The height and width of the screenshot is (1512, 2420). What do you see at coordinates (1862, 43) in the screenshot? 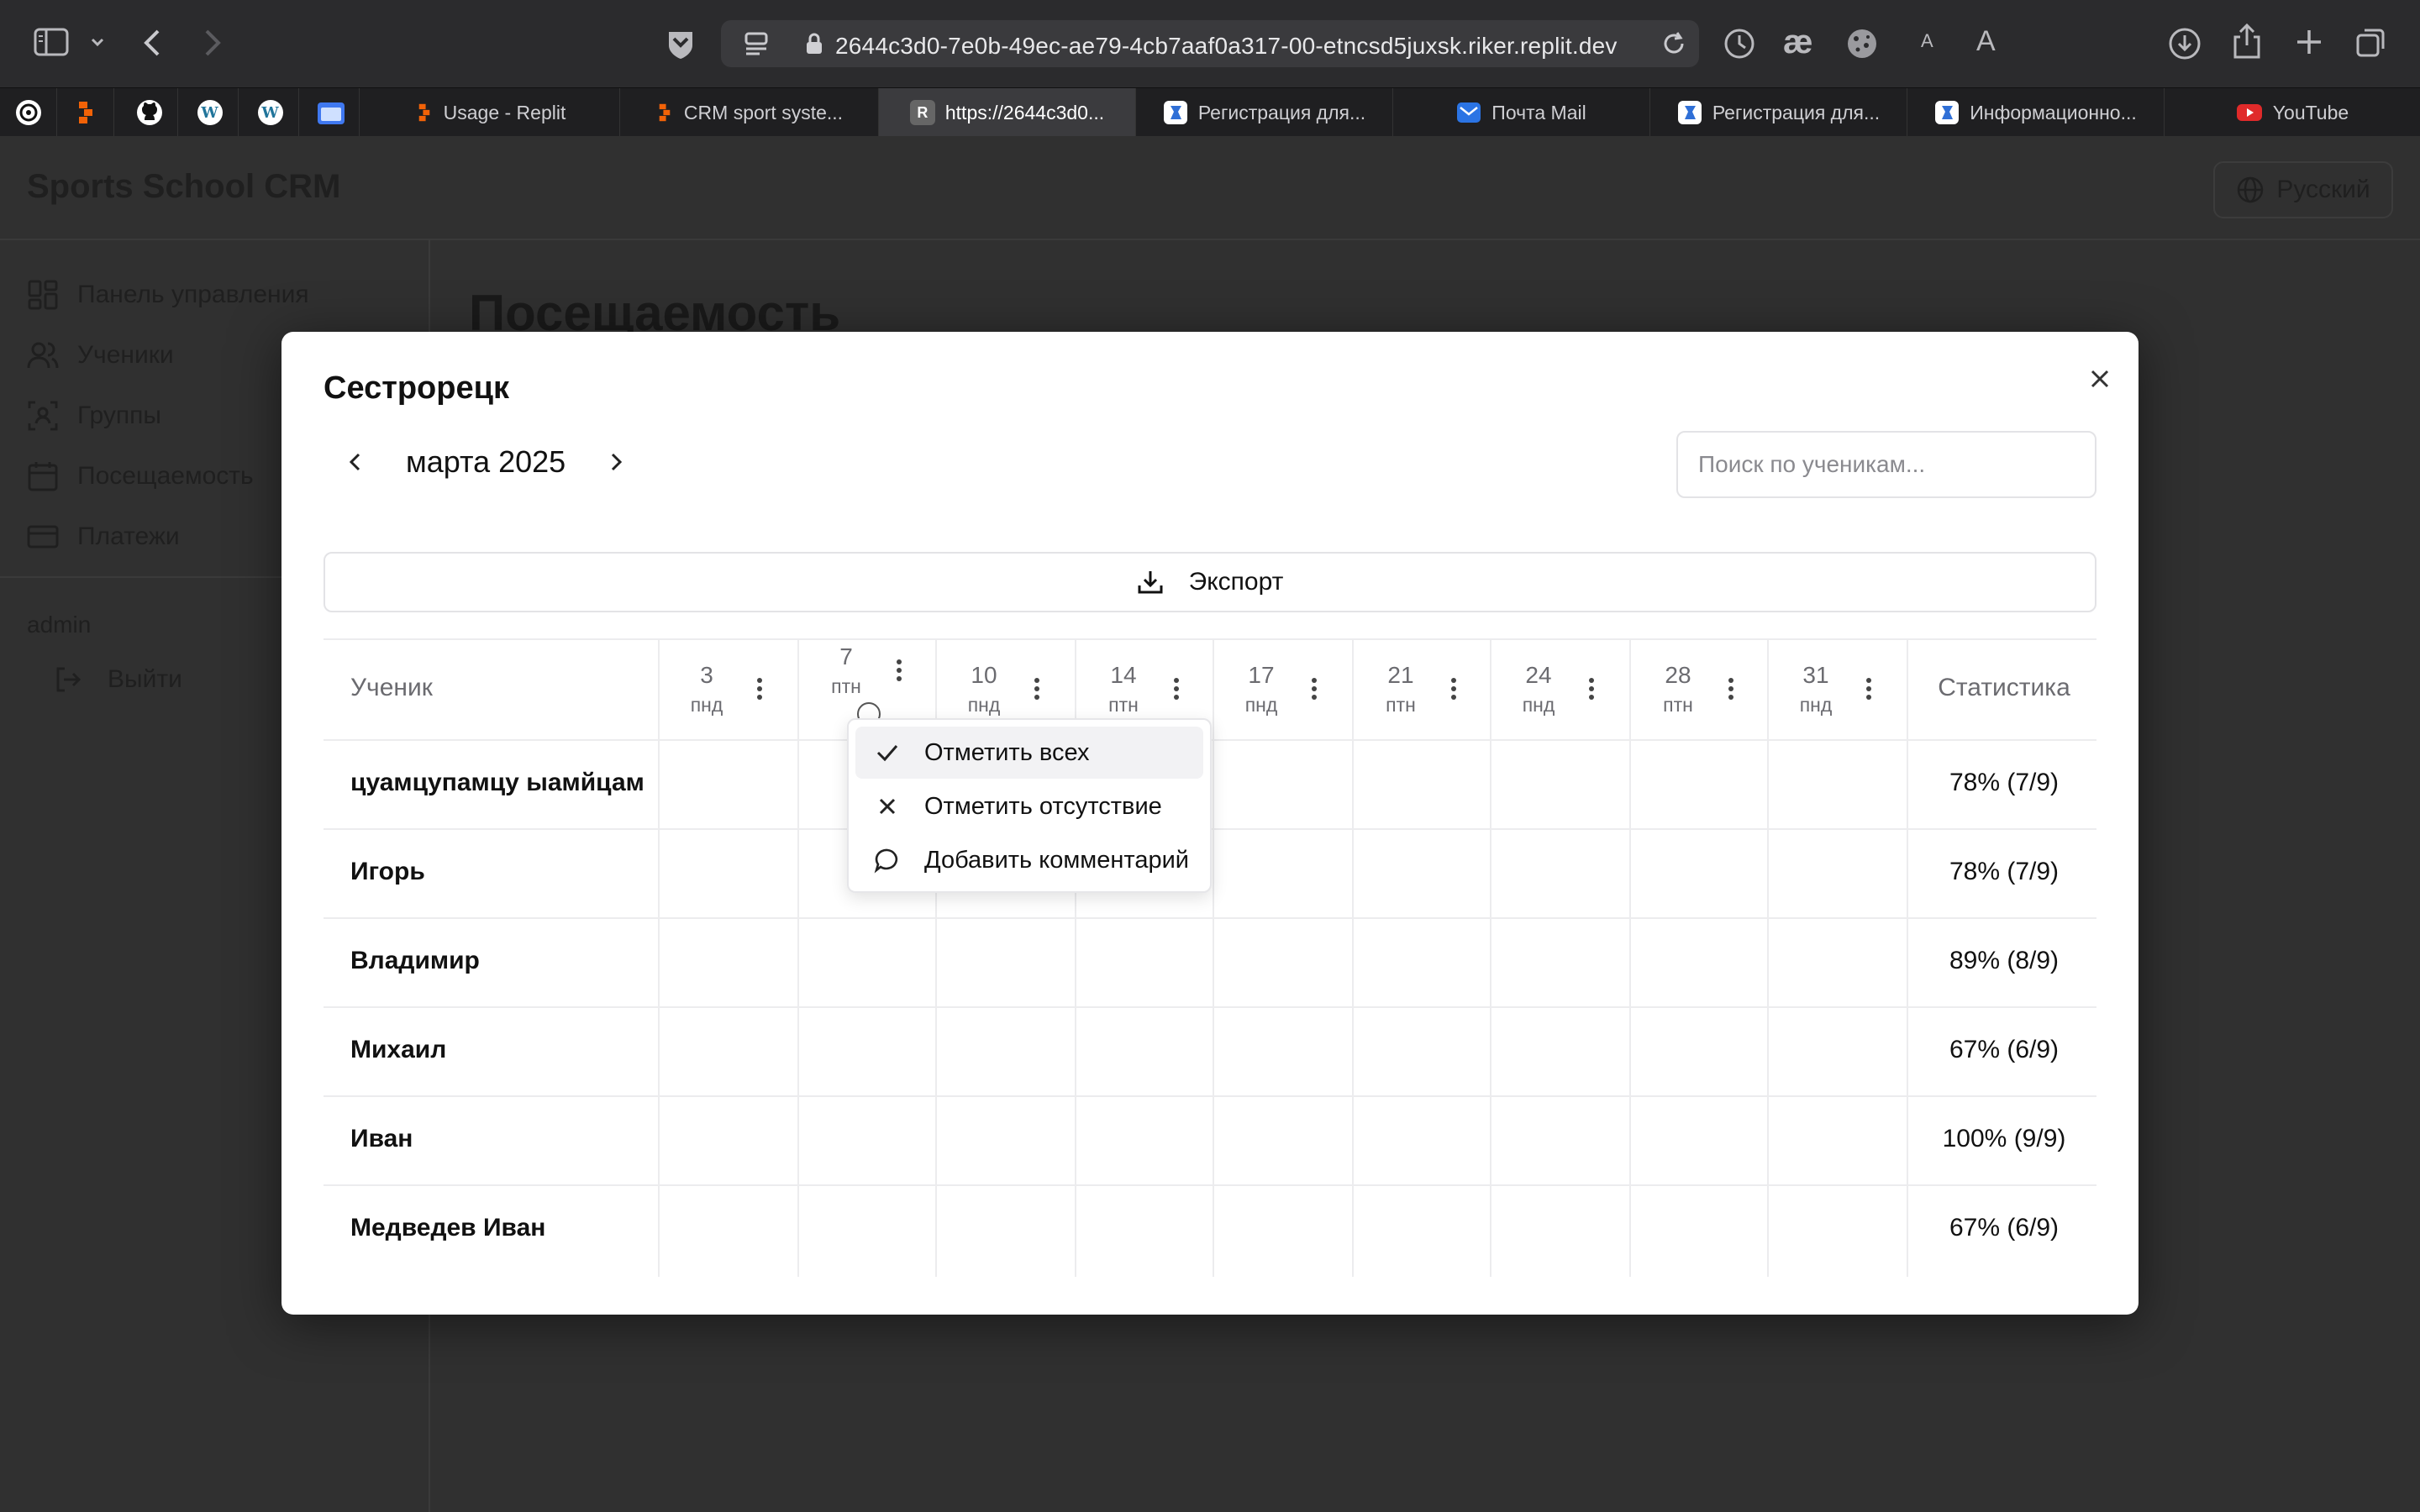
I see `cookie-icon` at bounding box center [1862, 43].